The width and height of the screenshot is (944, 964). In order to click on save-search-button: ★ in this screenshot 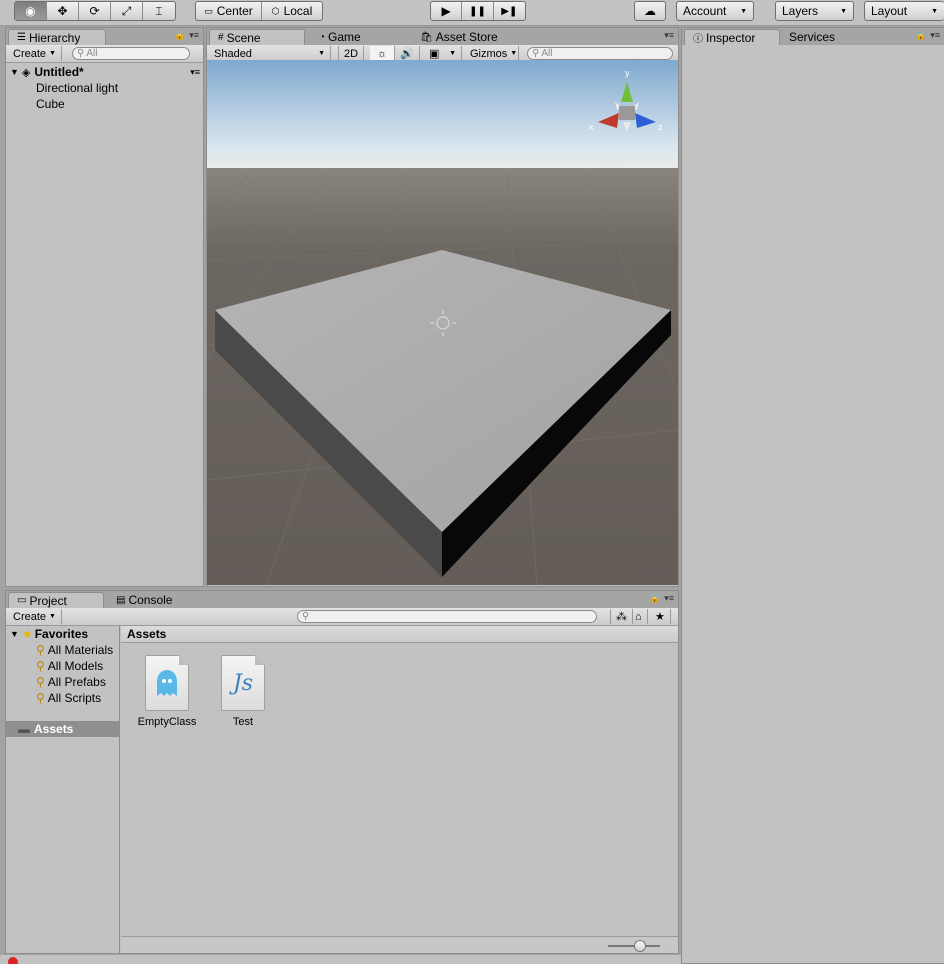, I will do `click(660, 616)`.